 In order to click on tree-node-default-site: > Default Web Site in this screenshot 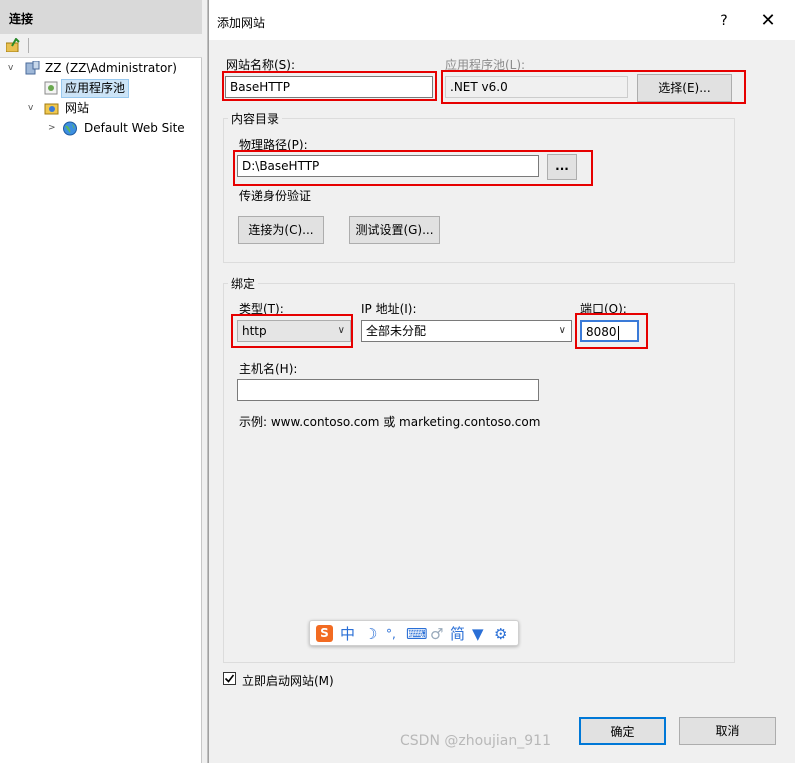, I will do `click(100, 128)`.